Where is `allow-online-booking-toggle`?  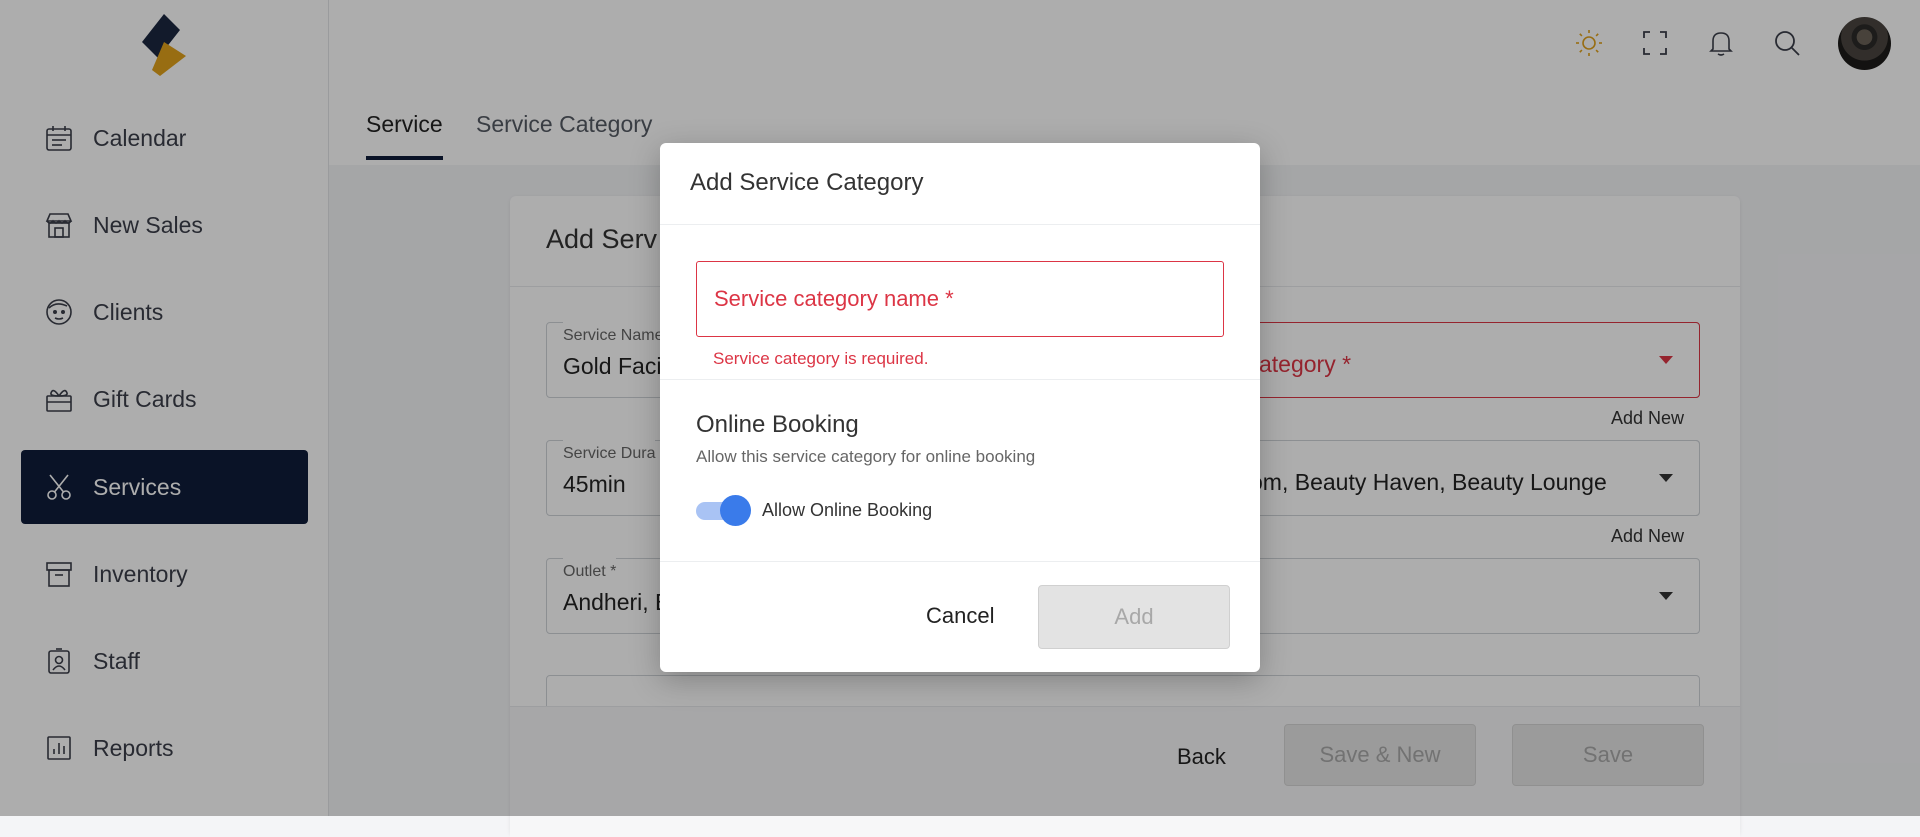 allow-online-booking-toggle is located at coordinates (723, 510).